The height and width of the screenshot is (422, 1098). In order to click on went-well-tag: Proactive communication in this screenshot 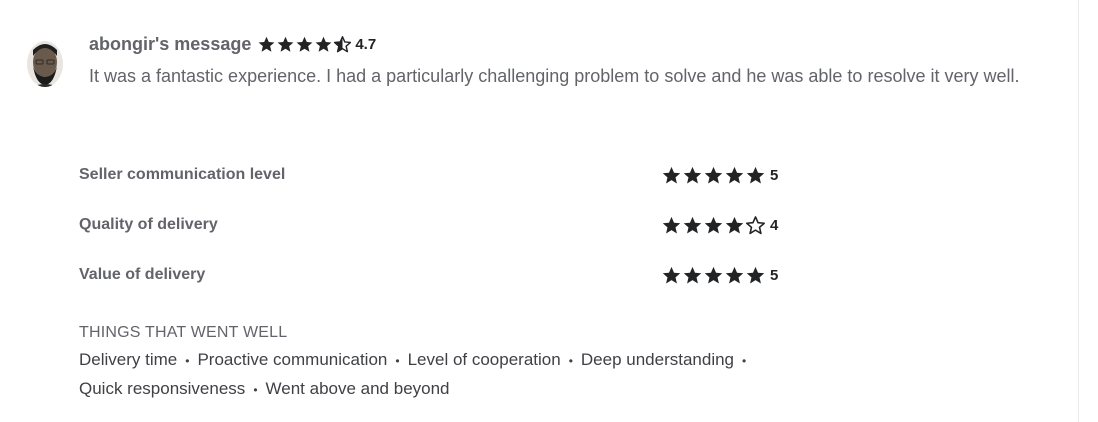, I will do `click(292, 359)`.